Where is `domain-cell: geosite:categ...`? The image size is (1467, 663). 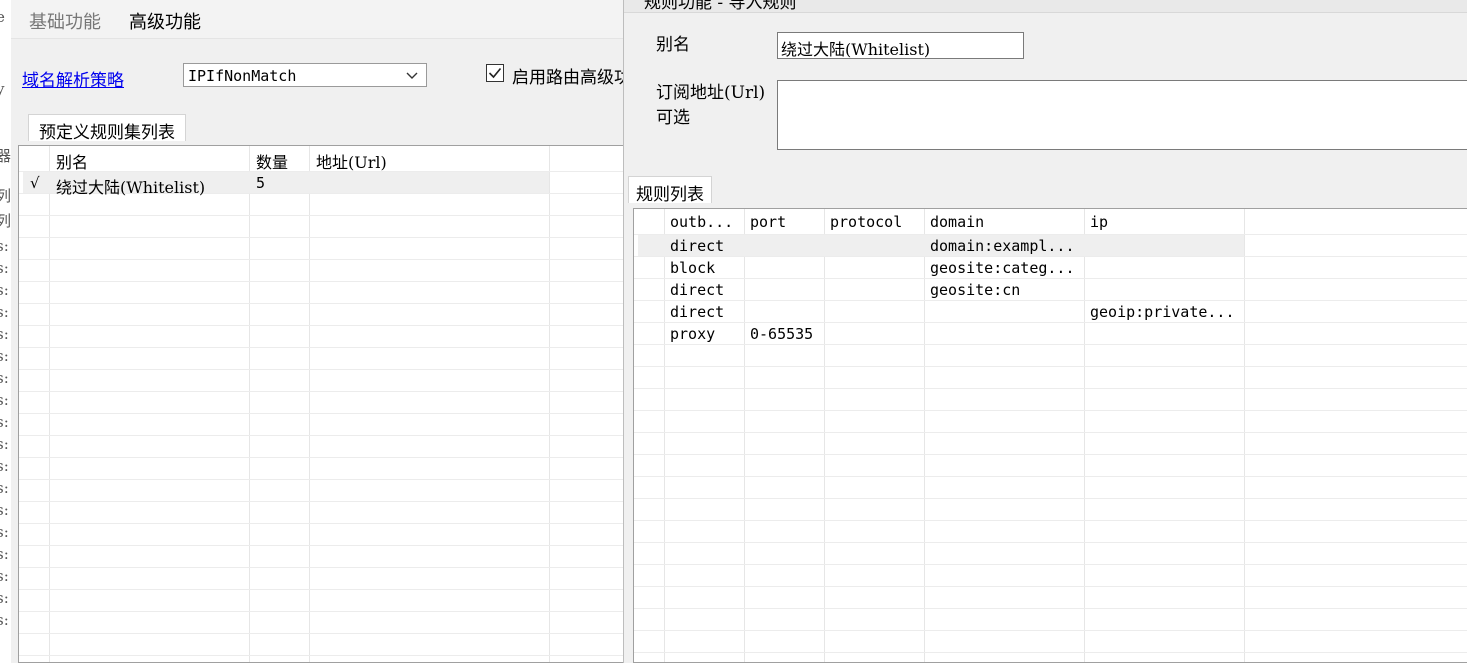
domain-cell: geosite:categ... is located at coordinates (1002, 268).